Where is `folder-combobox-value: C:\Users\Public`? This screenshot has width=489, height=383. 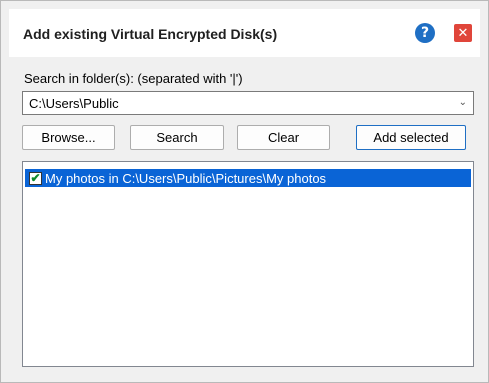 folder-combobox-value: C:\Users\Public is located at coordinates (74, 103).